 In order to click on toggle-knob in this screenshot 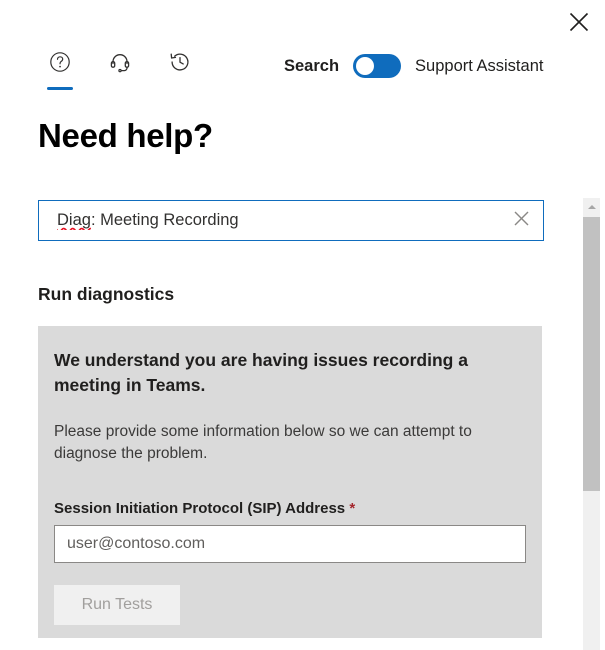, I will do `click(365, 66)`.